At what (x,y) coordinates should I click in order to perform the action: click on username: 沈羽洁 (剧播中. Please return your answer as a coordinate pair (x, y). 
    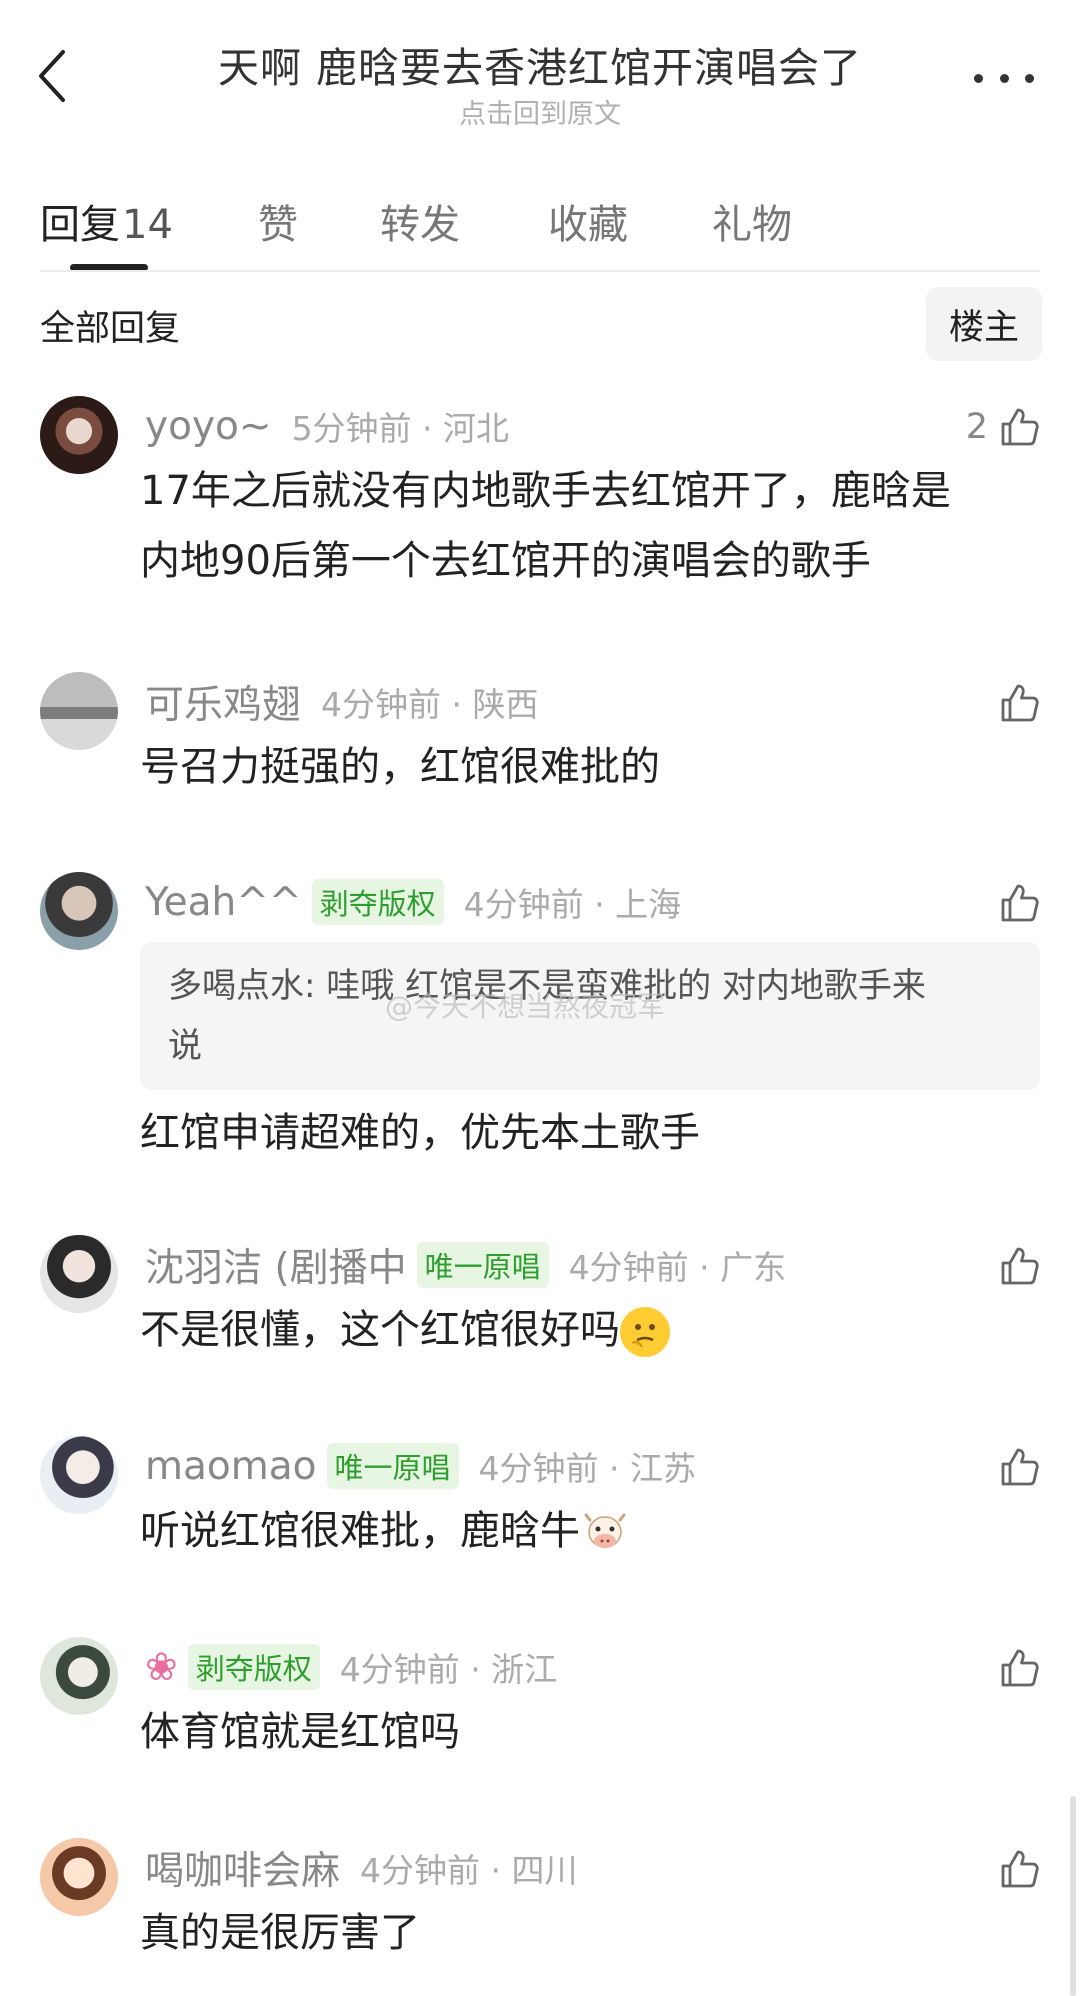
    Looking at the image, I should click on (276, 1265).